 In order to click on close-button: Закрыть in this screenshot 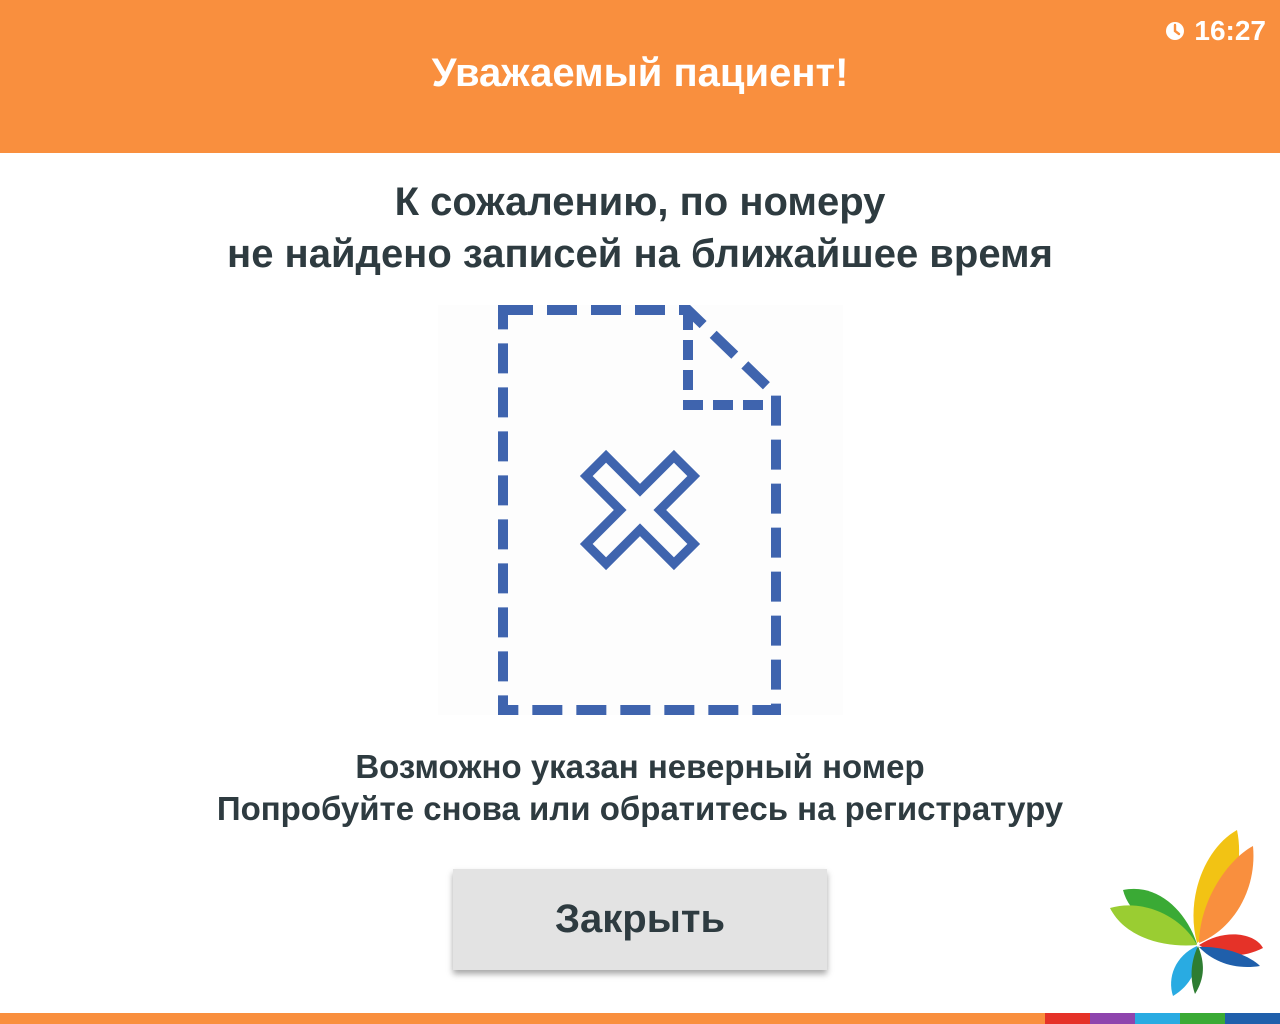, I will do `click(640, 919)`.